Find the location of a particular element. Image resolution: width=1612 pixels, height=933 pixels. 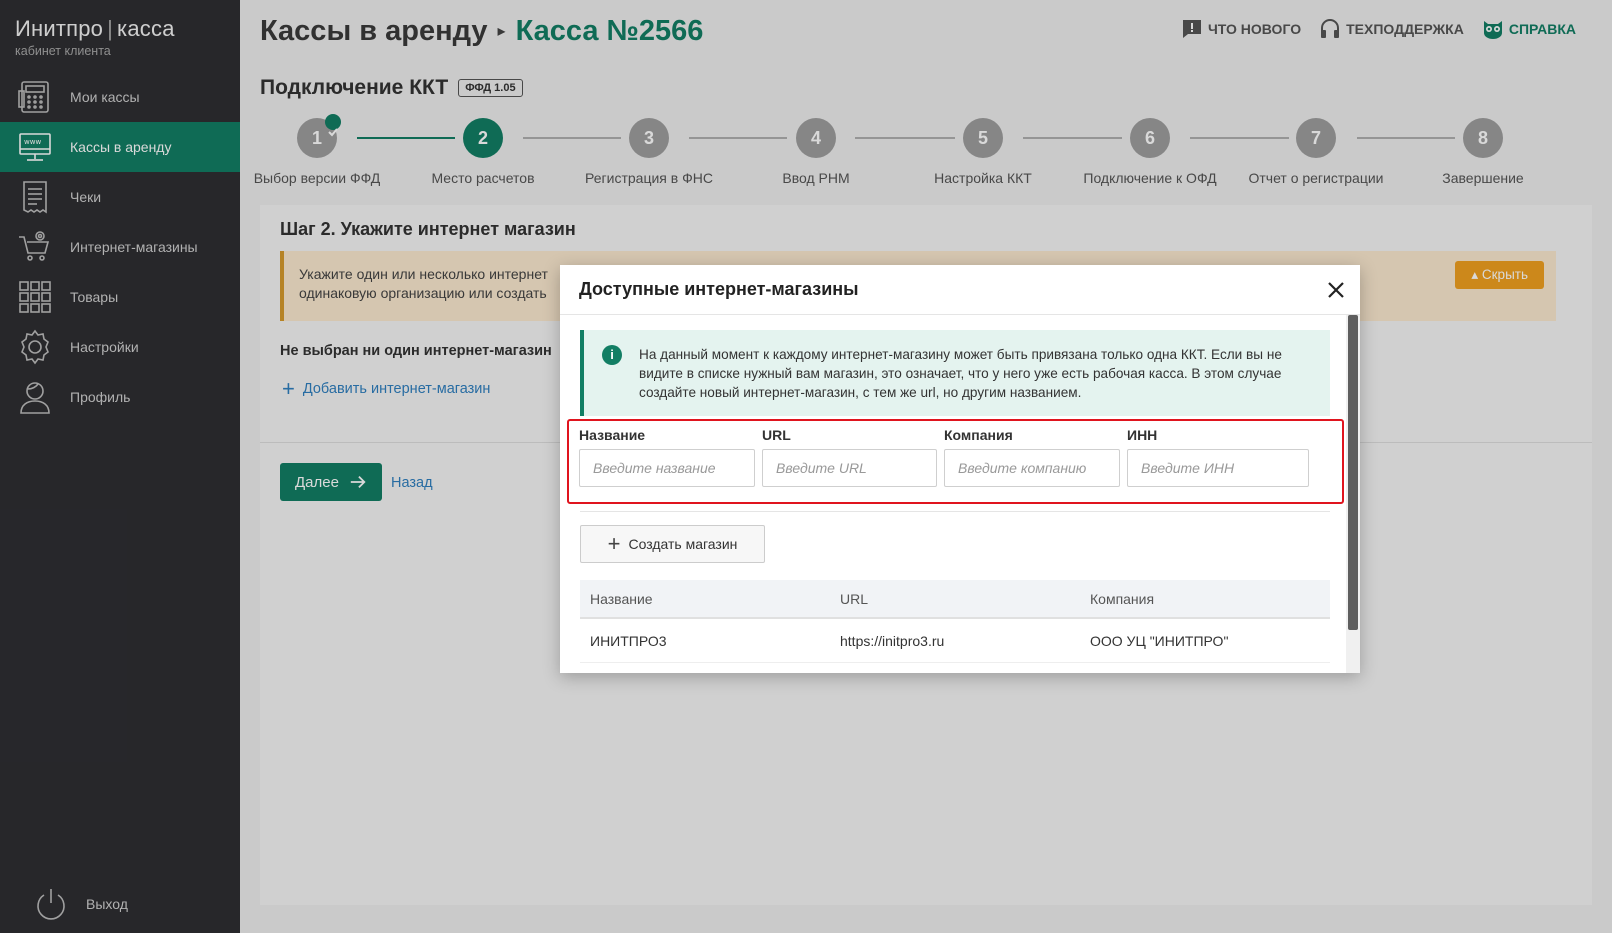

table-header: Название URL Компания is located at coordinates (955, 599).